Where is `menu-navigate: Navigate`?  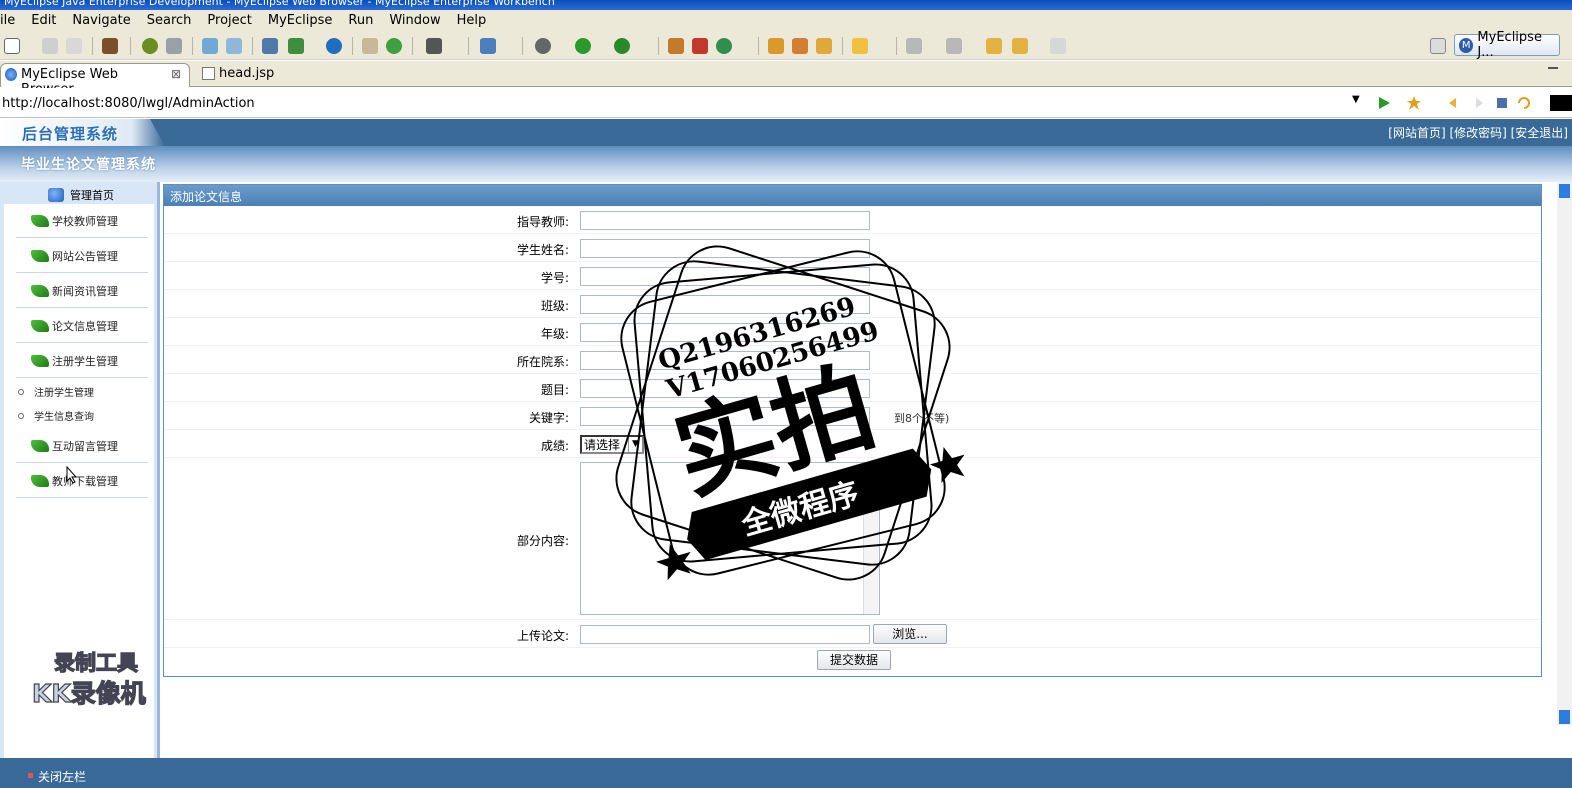 menu-navigate: Navigate is located at coordinates (101, 20).